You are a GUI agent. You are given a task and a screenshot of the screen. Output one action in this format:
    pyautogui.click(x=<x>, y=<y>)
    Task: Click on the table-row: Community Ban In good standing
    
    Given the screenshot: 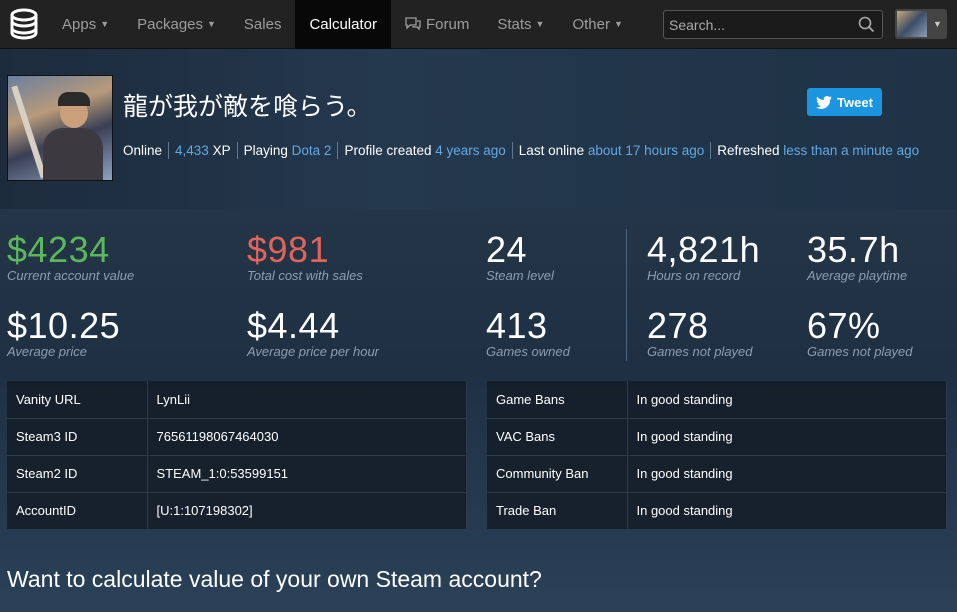 What is the action you would take?
    pyautogui.click(x=717, y=474)
    